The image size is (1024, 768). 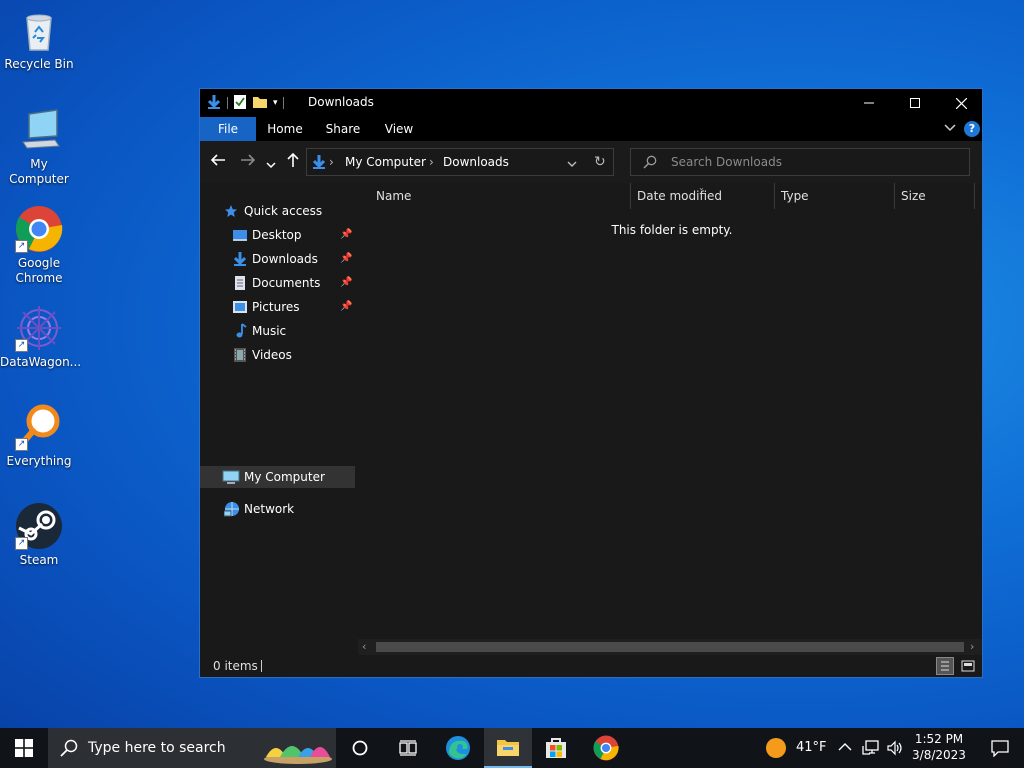 I want to click on status-separator, so click(x=261, y=666).